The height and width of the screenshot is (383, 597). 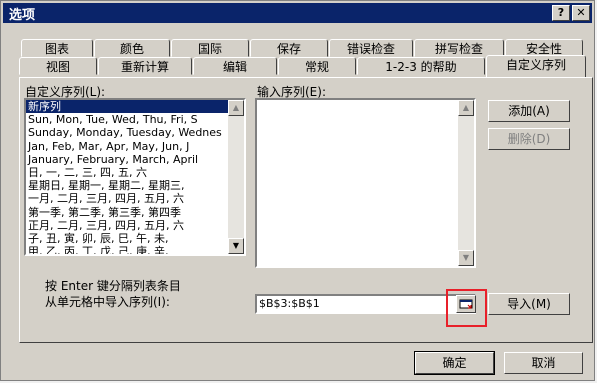 What do you see at coordinates (536, 66) in the screenshot?
I see `tab-custom-lists: 自定义序列` at bounding box center [536, 66].